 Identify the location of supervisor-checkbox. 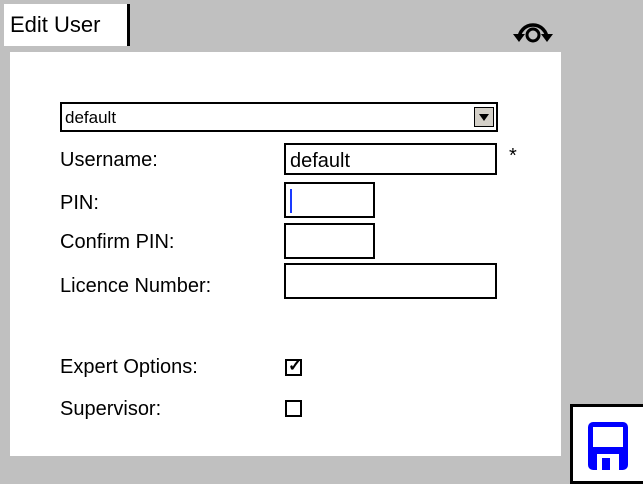
(293, 408).